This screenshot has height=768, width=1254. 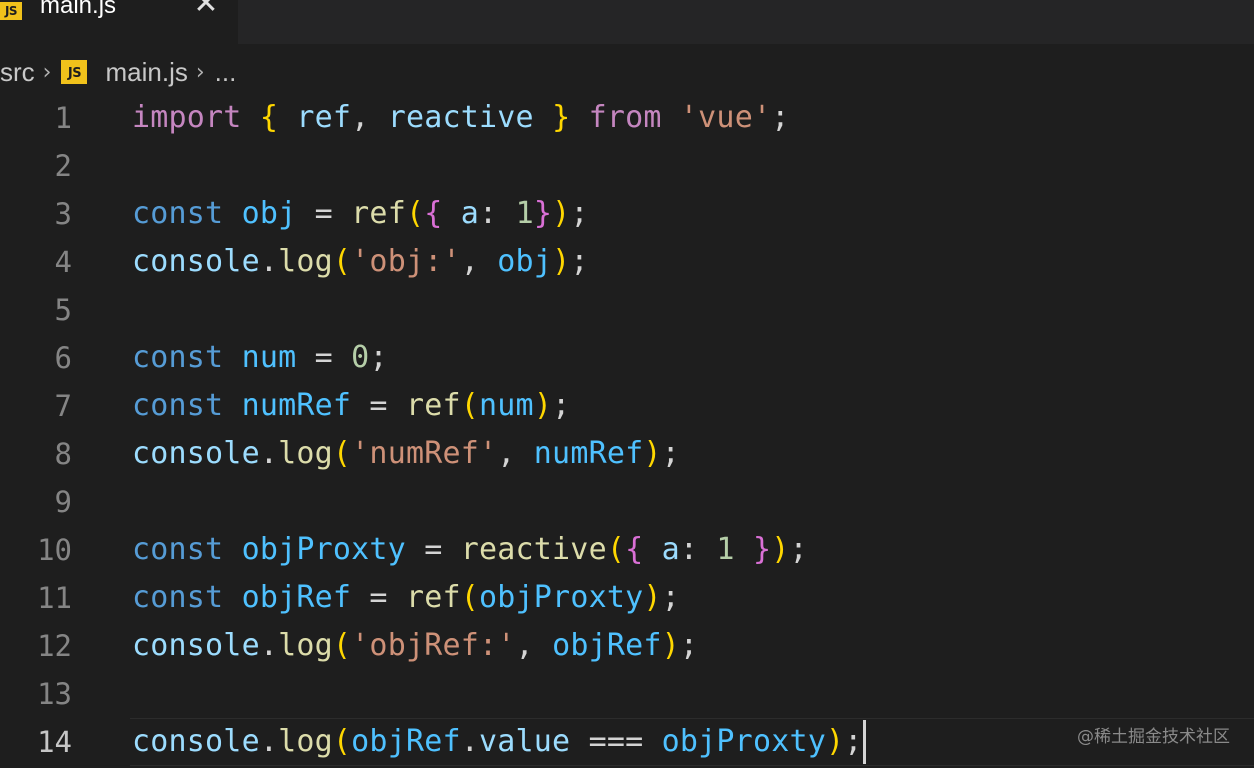 What do you see at coordinates (627, 310) in the screenshot?
I see `code-line: 5` at bounding box center [627, 310].